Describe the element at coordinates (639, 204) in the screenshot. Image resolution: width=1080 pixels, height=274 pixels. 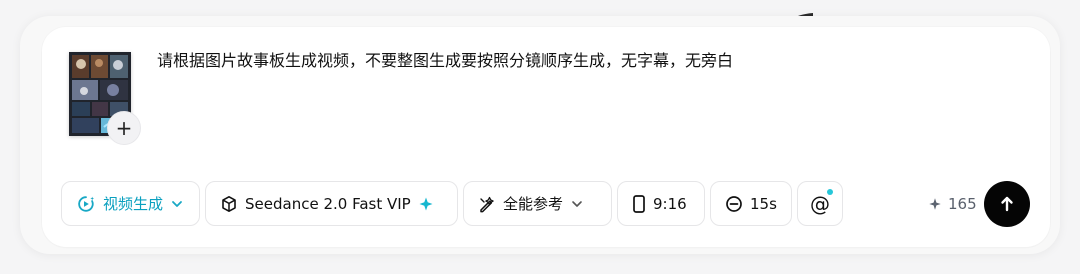
I see `portrait-rectangle-icon` at that location.